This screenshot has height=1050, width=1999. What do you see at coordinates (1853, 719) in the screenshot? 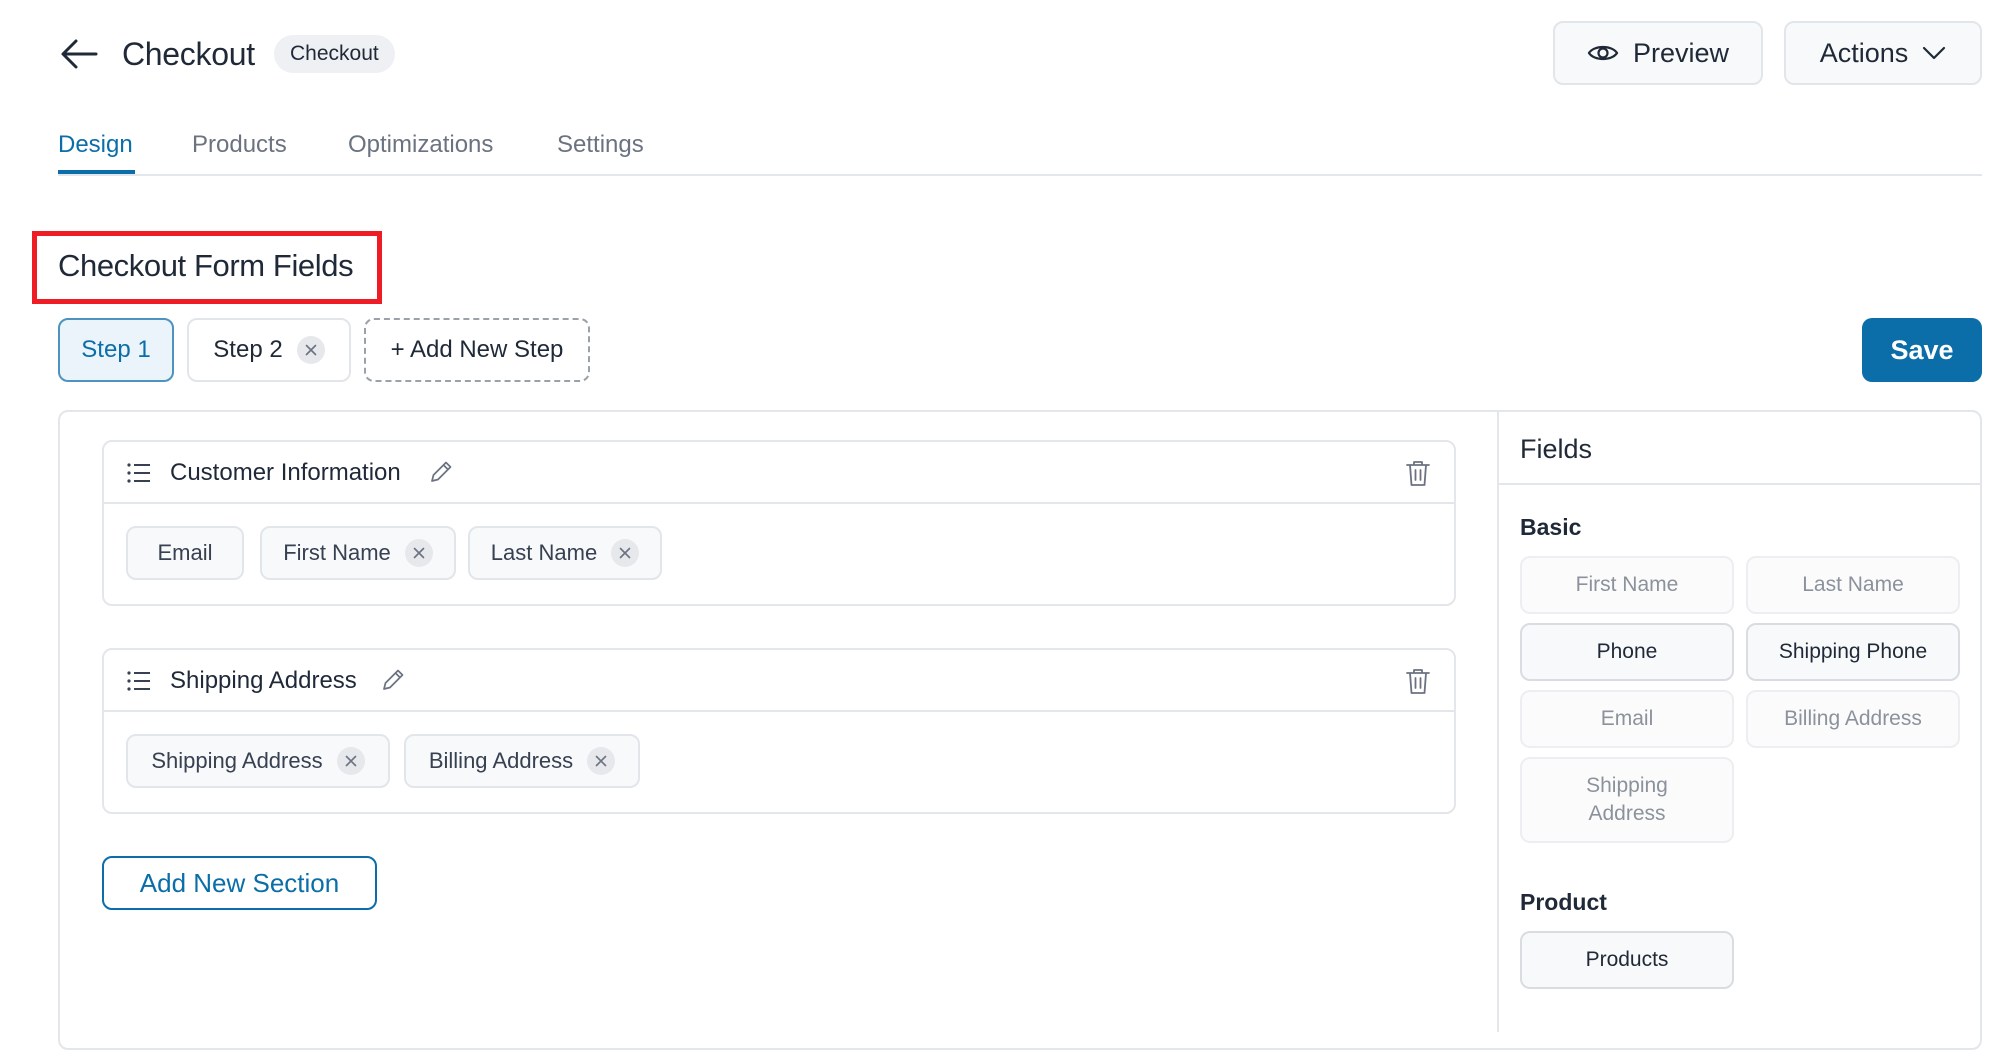
I see `field-option-billing-address: Billing Address` at bounding box center [1853, 719].